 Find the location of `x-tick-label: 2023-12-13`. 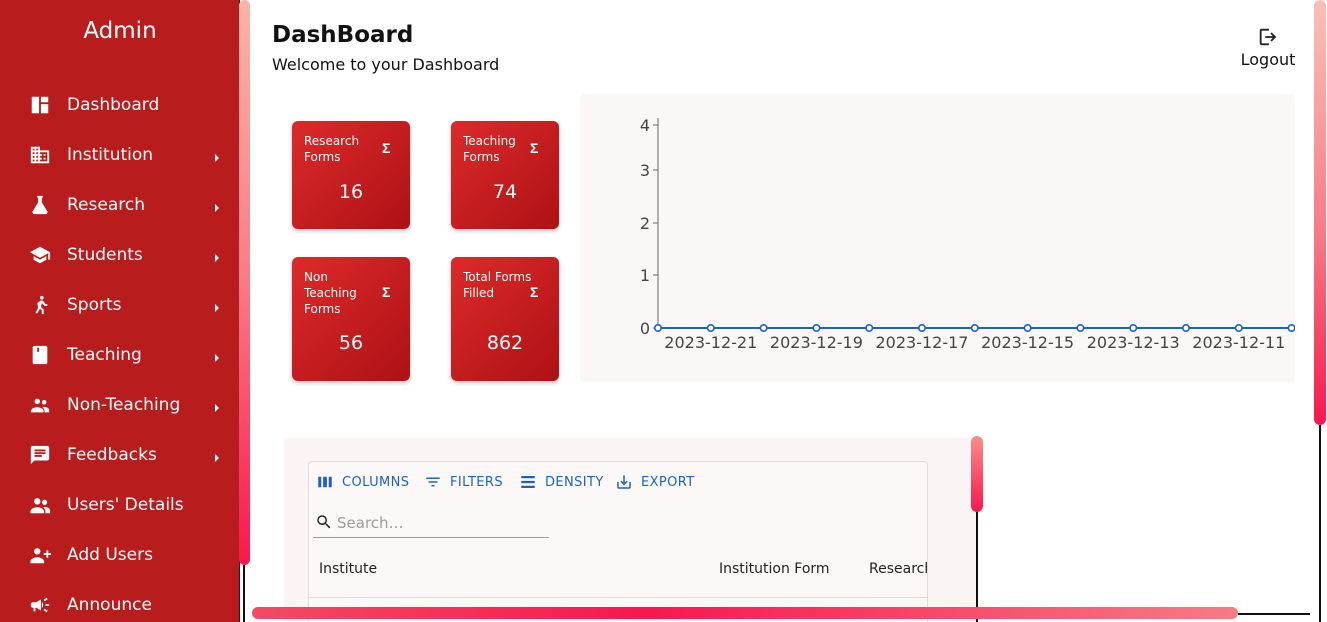

x-tick-label: 2023-12-13 is located at coordinates (1133, 342).